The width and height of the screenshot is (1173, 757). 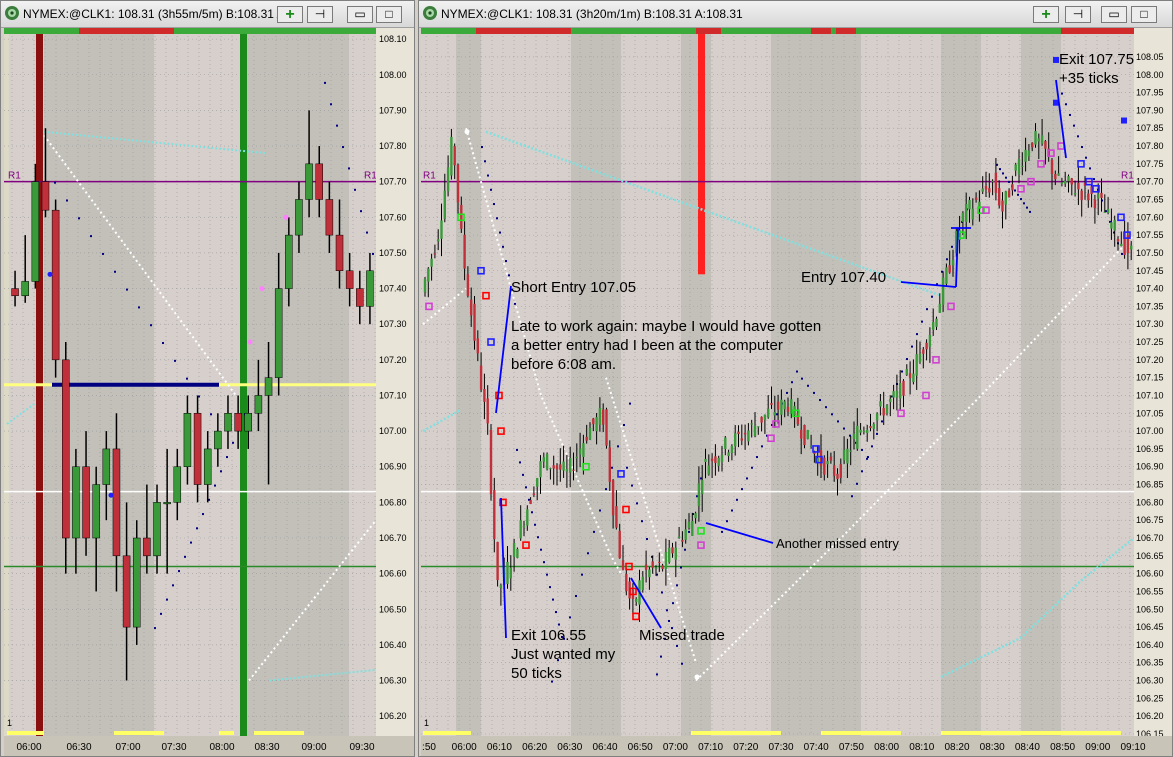 What do you see at coordinates (393, 253) in the screenshot?
I see `y-tick-label: 107.50` at bounding box center [393, 253].